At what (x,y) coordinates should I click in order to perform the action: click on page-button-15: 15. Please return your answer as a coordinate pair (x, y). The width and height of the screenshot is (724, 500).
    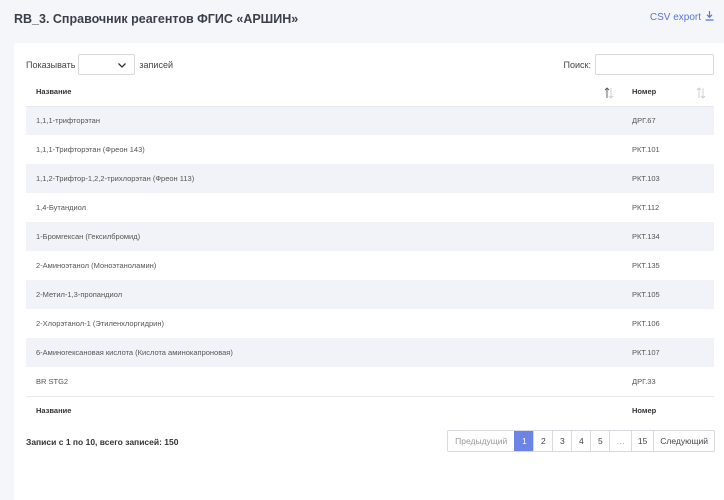
    Looking at the image, I should click on (642, 441).